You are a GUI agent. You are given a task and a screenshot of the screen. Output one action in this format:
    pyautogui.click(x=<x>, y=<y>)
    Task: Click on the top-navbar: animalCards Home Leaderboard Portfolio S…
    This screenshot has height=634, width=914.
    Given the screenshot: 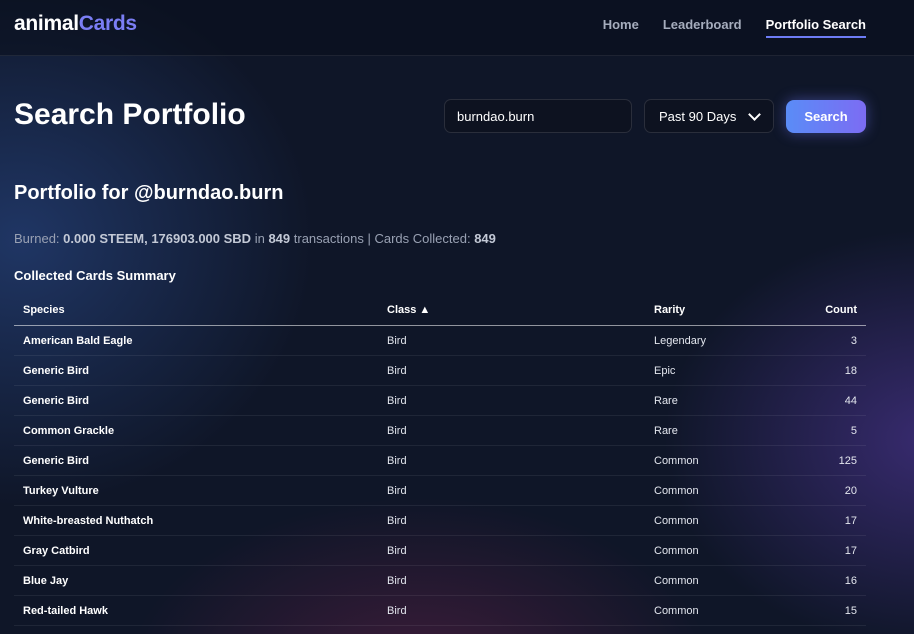 What is the action you would take?
    pyautogui.click(x=457, y=28)
    